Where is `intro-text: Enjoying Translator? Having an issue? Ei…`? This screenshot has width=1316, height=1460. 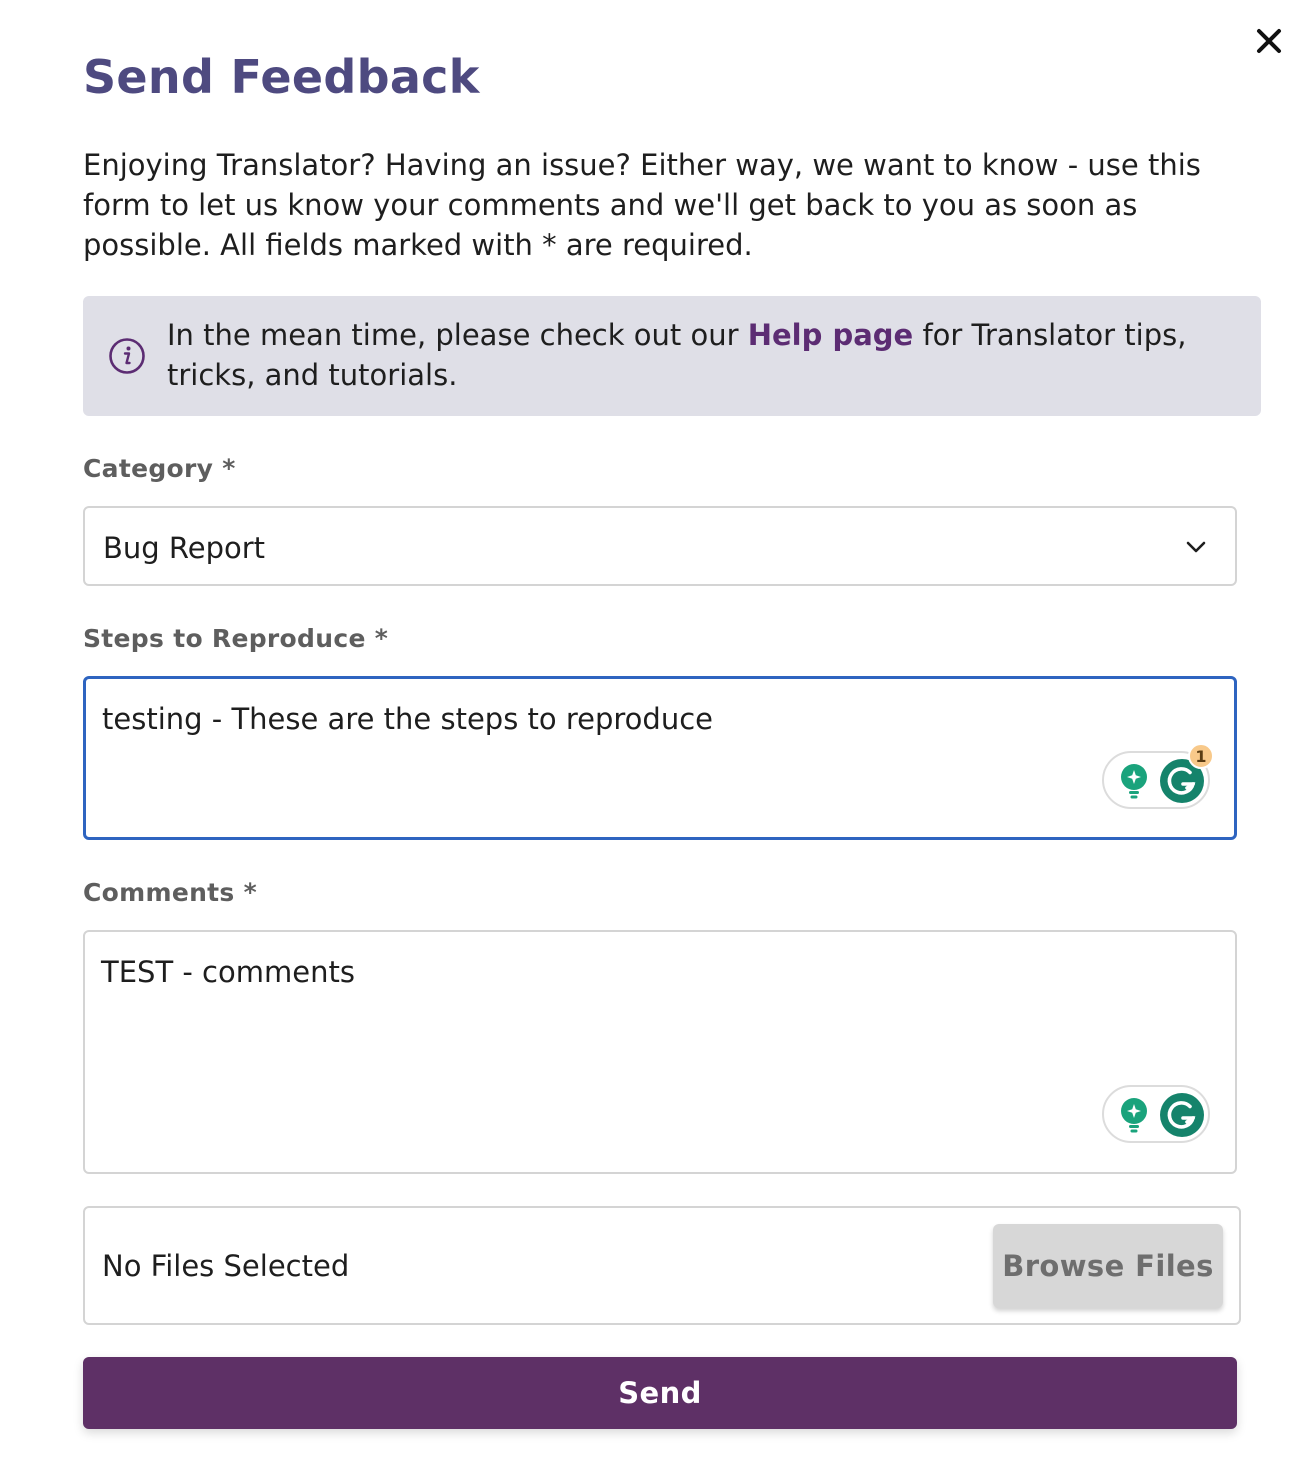 intro-text: Enjoying Translator? Having an issue? Ei… is located at coordinates (642, 205).